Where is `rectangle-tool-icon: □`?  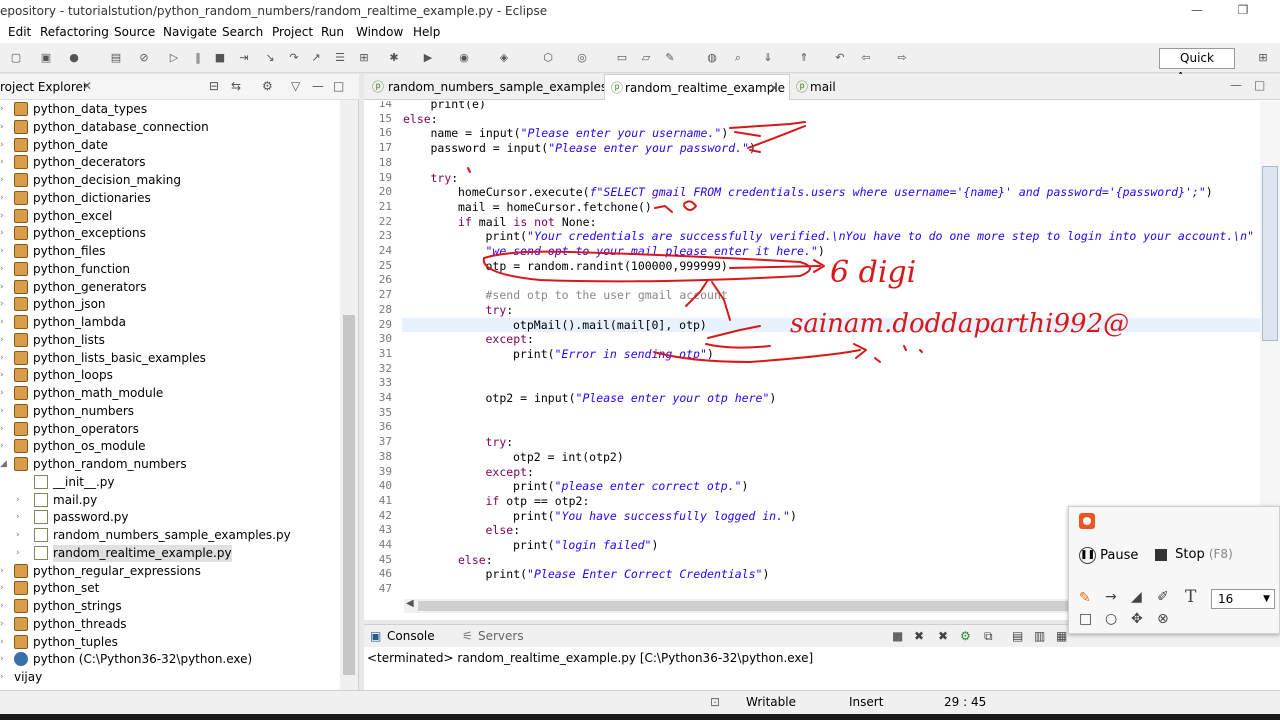 rectangle-tool-icon: □ is located at coordinates (1085, 619).